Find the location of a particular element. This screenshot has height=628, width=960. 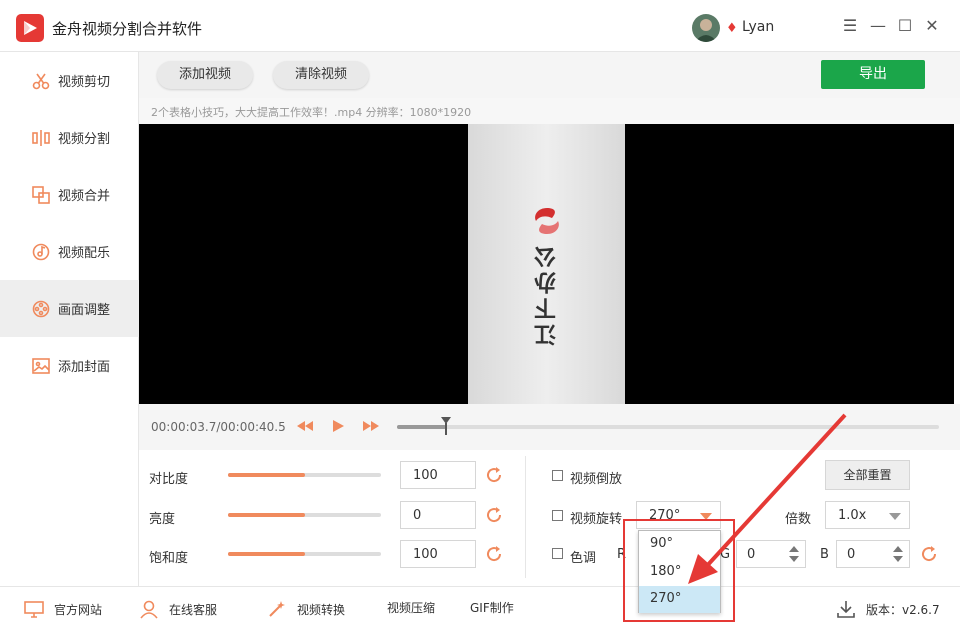

image-icon is located at coordinates (41, 366).